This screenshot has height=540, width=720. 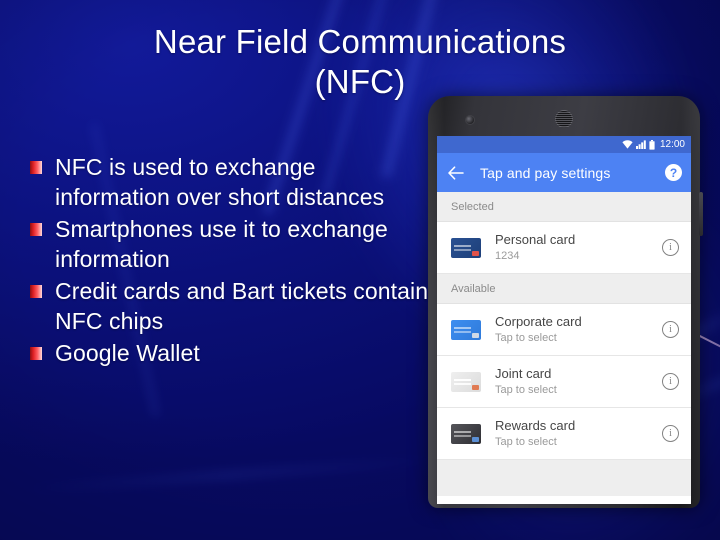 What do you see at coordinates (652, 144) in the screenshot?
I see `battery-icon` at bounding box center [652, 144].